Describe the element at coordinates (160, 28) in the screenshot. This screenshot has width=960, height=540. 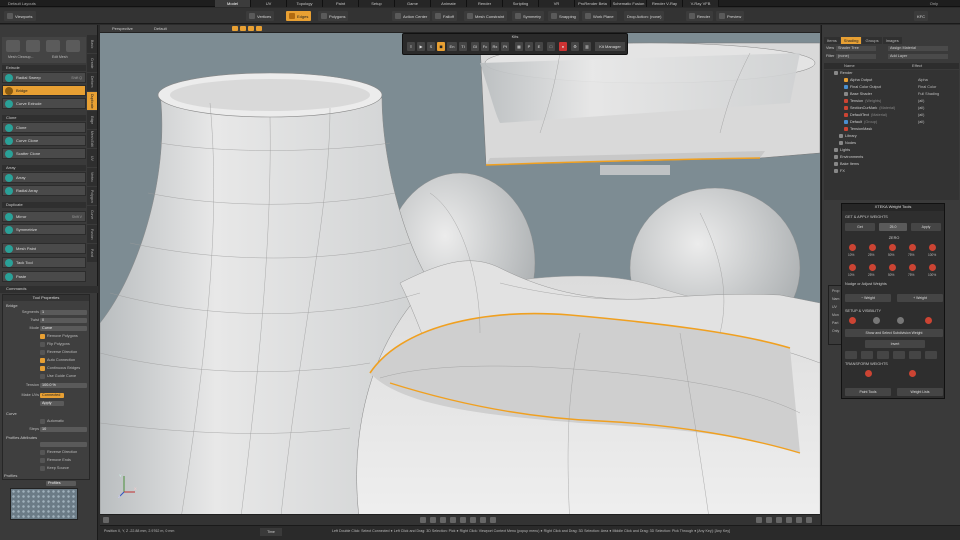
I see `shading-style-dropdown: Default` at that location.